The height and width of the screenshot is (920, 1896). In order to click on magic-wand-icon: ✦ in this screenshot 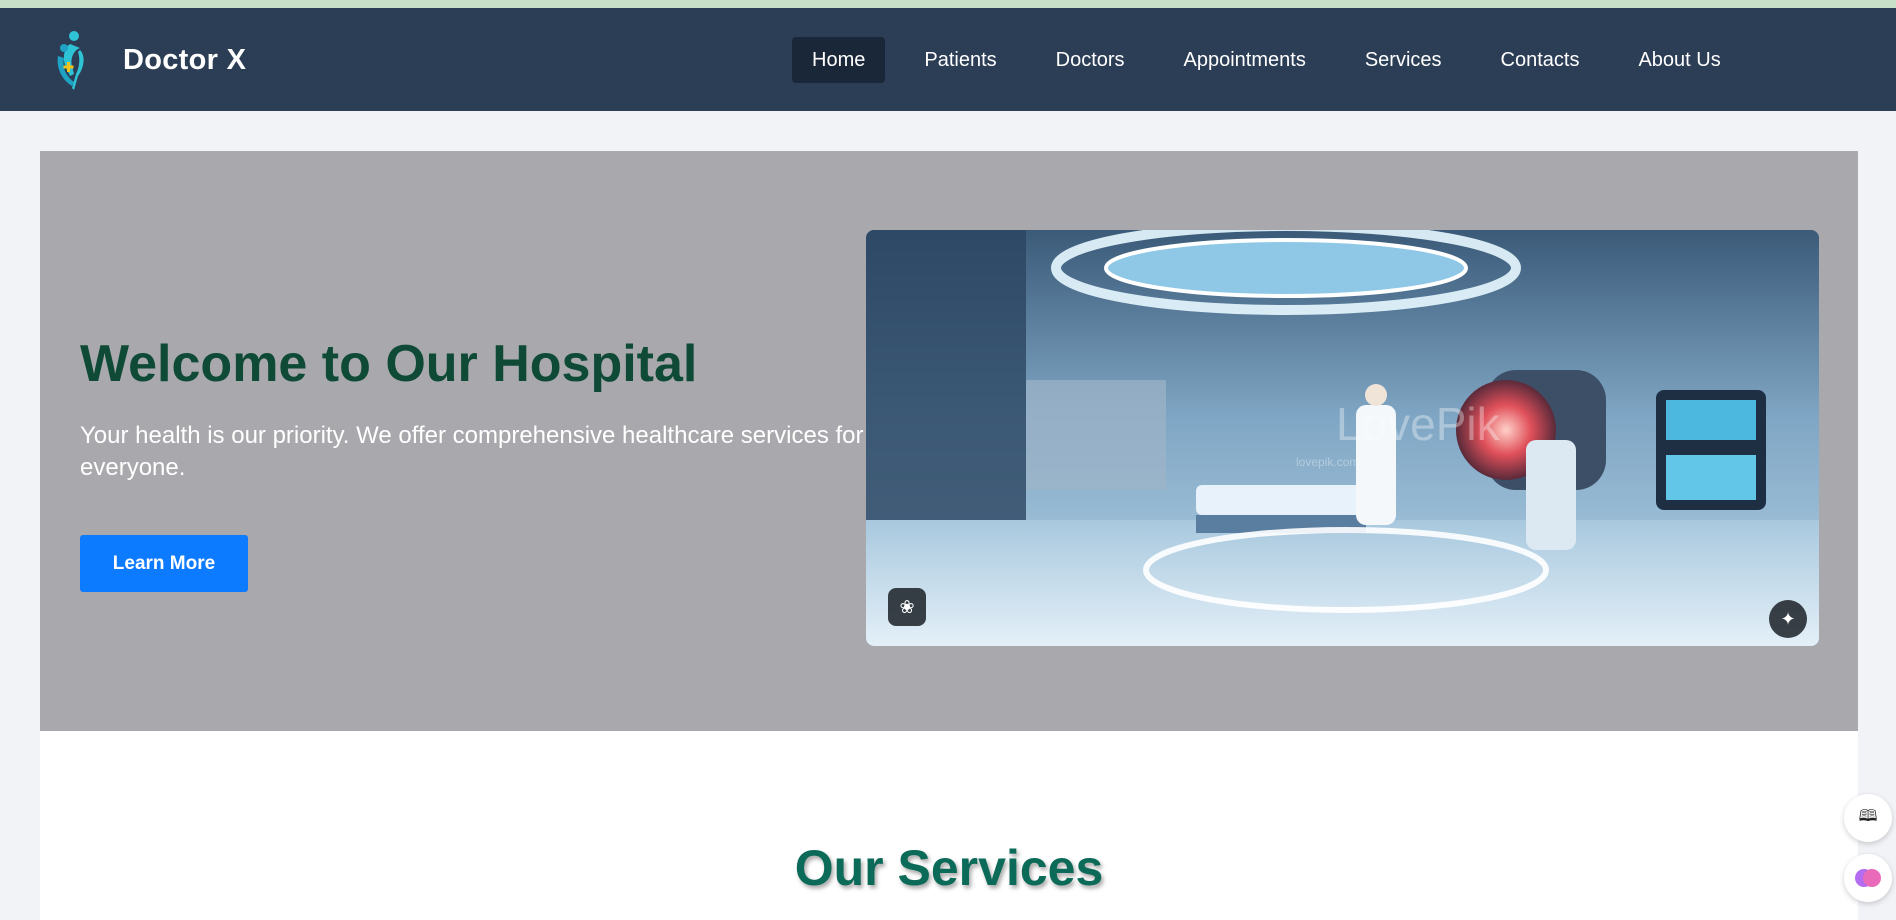, I will do `click(1788, 619)`.